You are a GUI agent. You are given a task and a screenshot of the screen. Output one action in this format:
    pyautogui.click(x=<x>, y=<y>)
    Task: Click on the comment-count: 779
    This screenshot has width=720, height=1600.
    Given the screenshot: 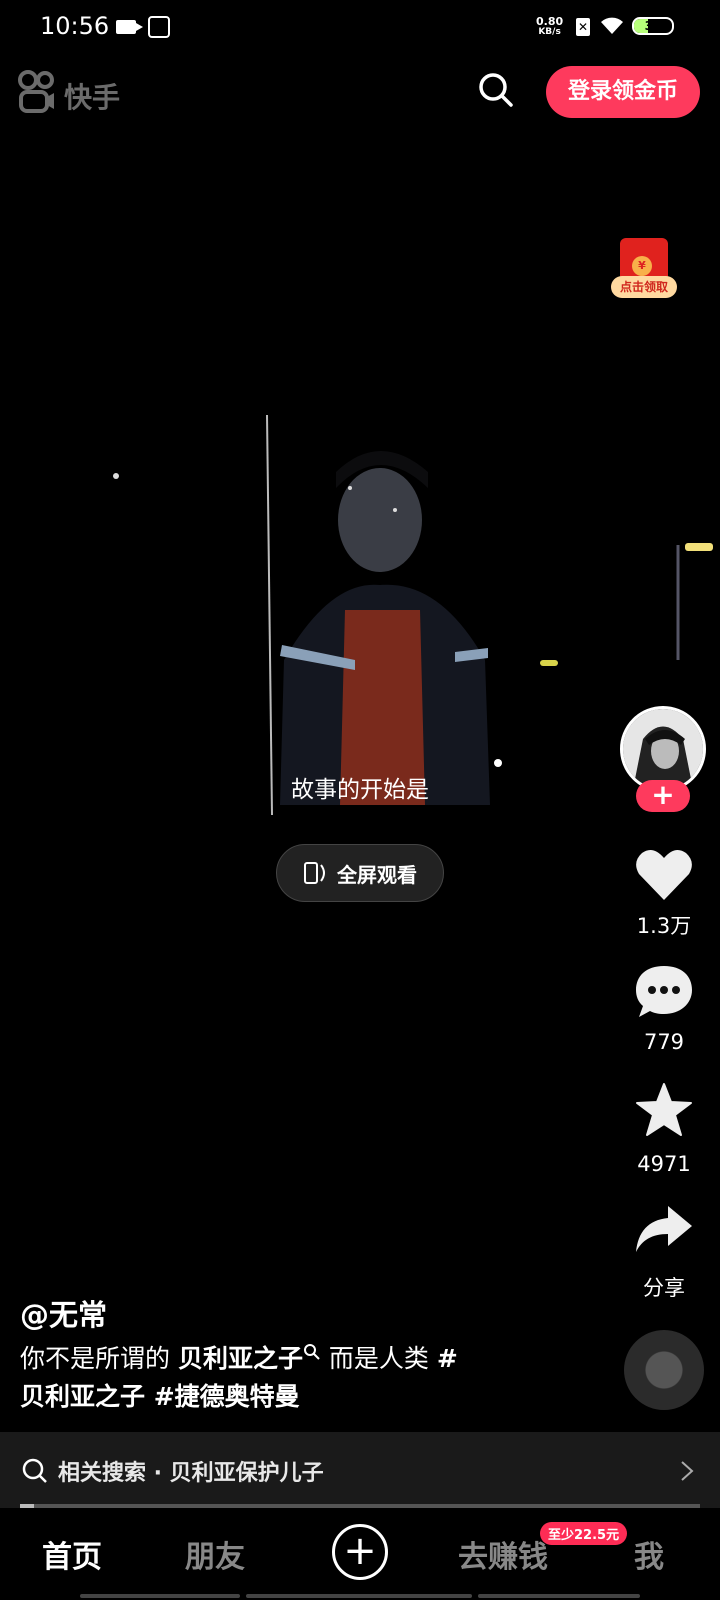 What is the action you would take?
    pyautogui.click(x=664, y=1042)
    